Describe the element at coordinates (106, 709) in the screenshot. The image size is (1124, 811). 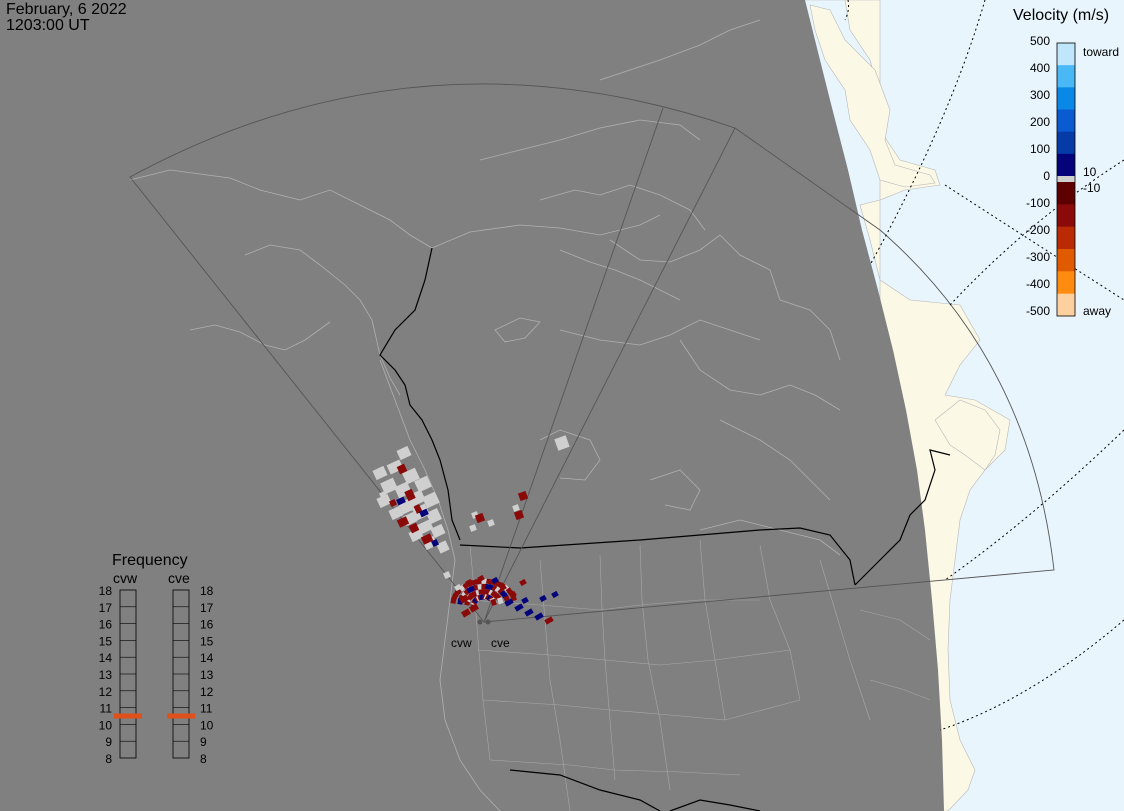
I see `frequency-tick-left: 11` at that location.